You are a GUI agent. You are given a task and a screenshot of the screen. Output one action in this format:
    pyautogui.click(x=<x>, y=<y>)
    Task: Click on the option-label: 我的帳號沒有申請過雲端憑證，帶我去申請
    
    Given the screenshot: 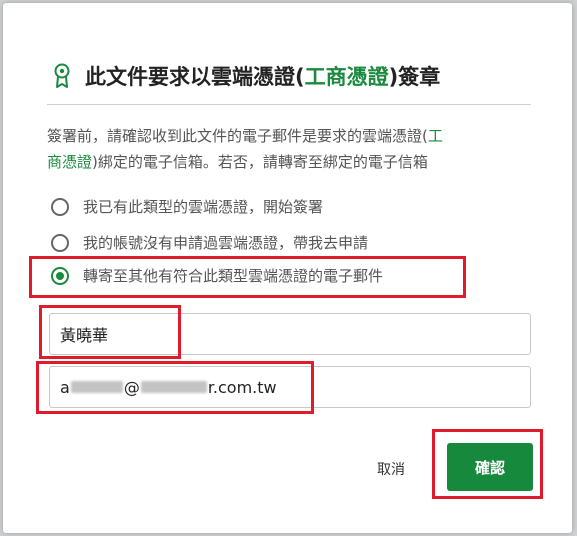 What is the action you would take?
    pyautogui.click(x=226, y=243)
    